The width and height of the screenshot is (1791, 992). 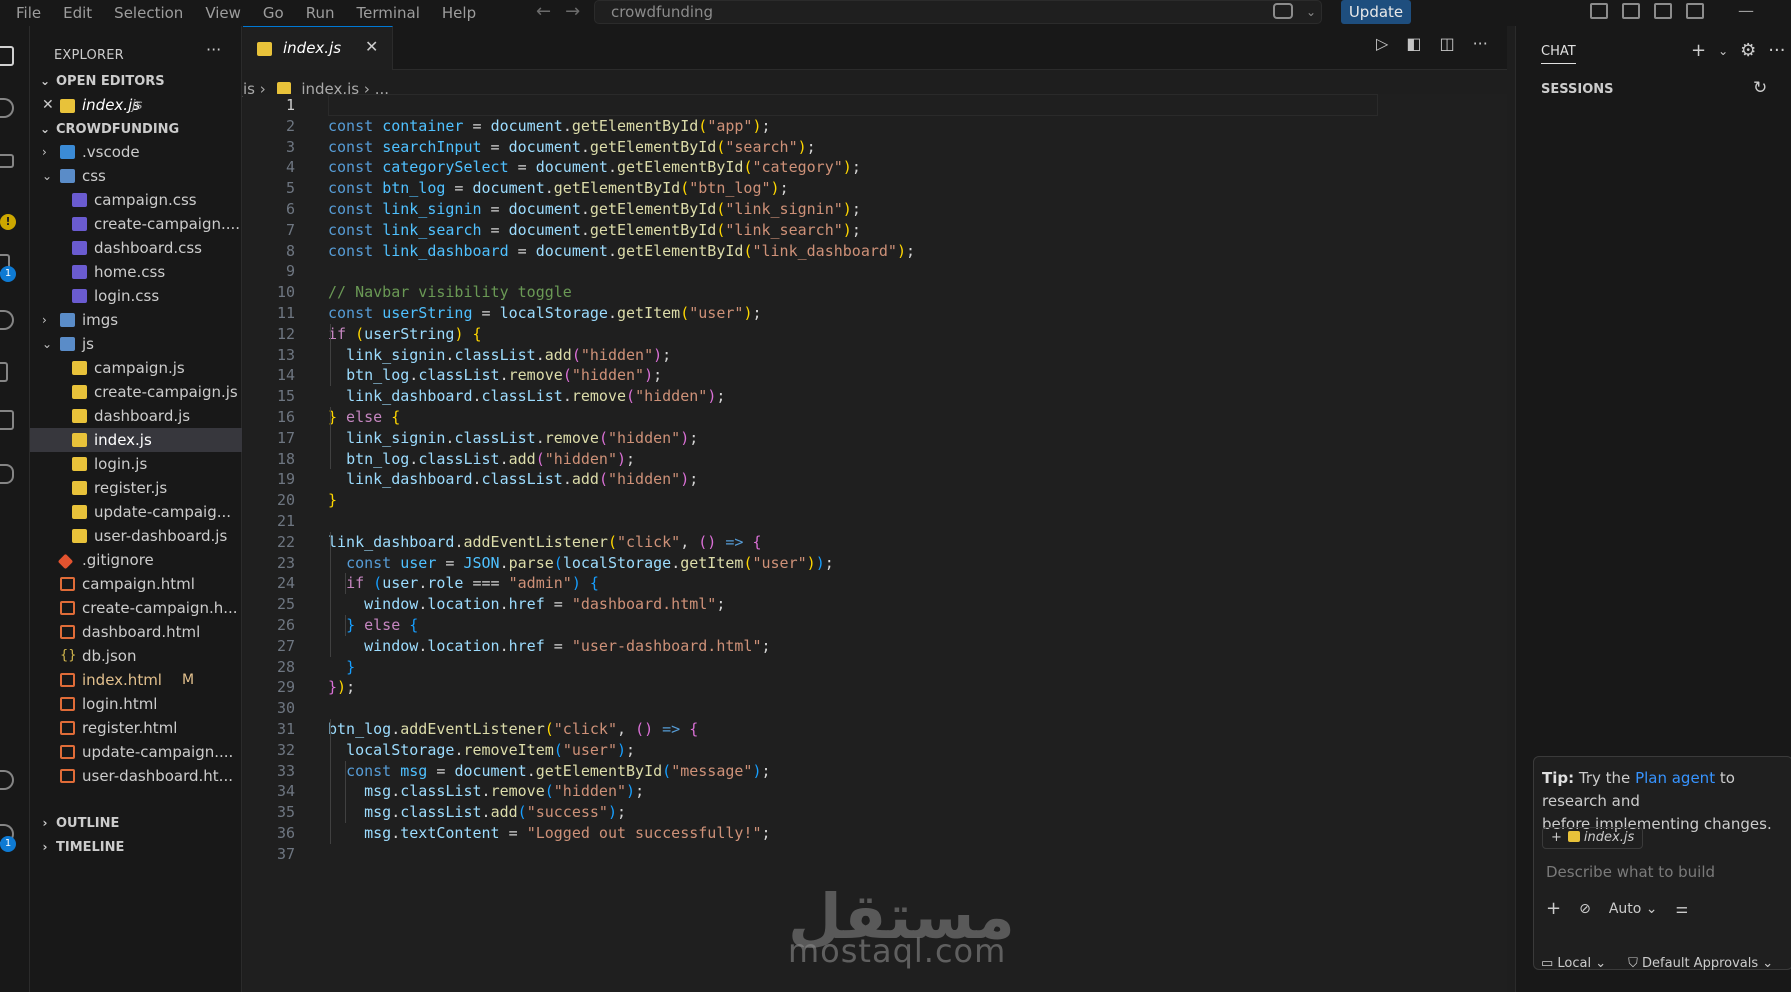 What do you see at coordinates (148, 13) in the screenshot?
I see `menu-selection: Selection` at bounding box center [148, 13].